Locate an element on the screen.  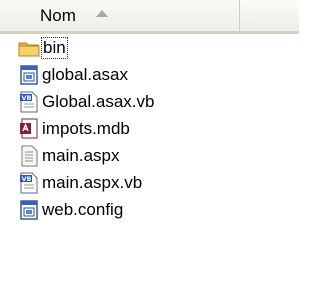
file-row-main-aspx: main.aspx is located at coordinates (68, 156).